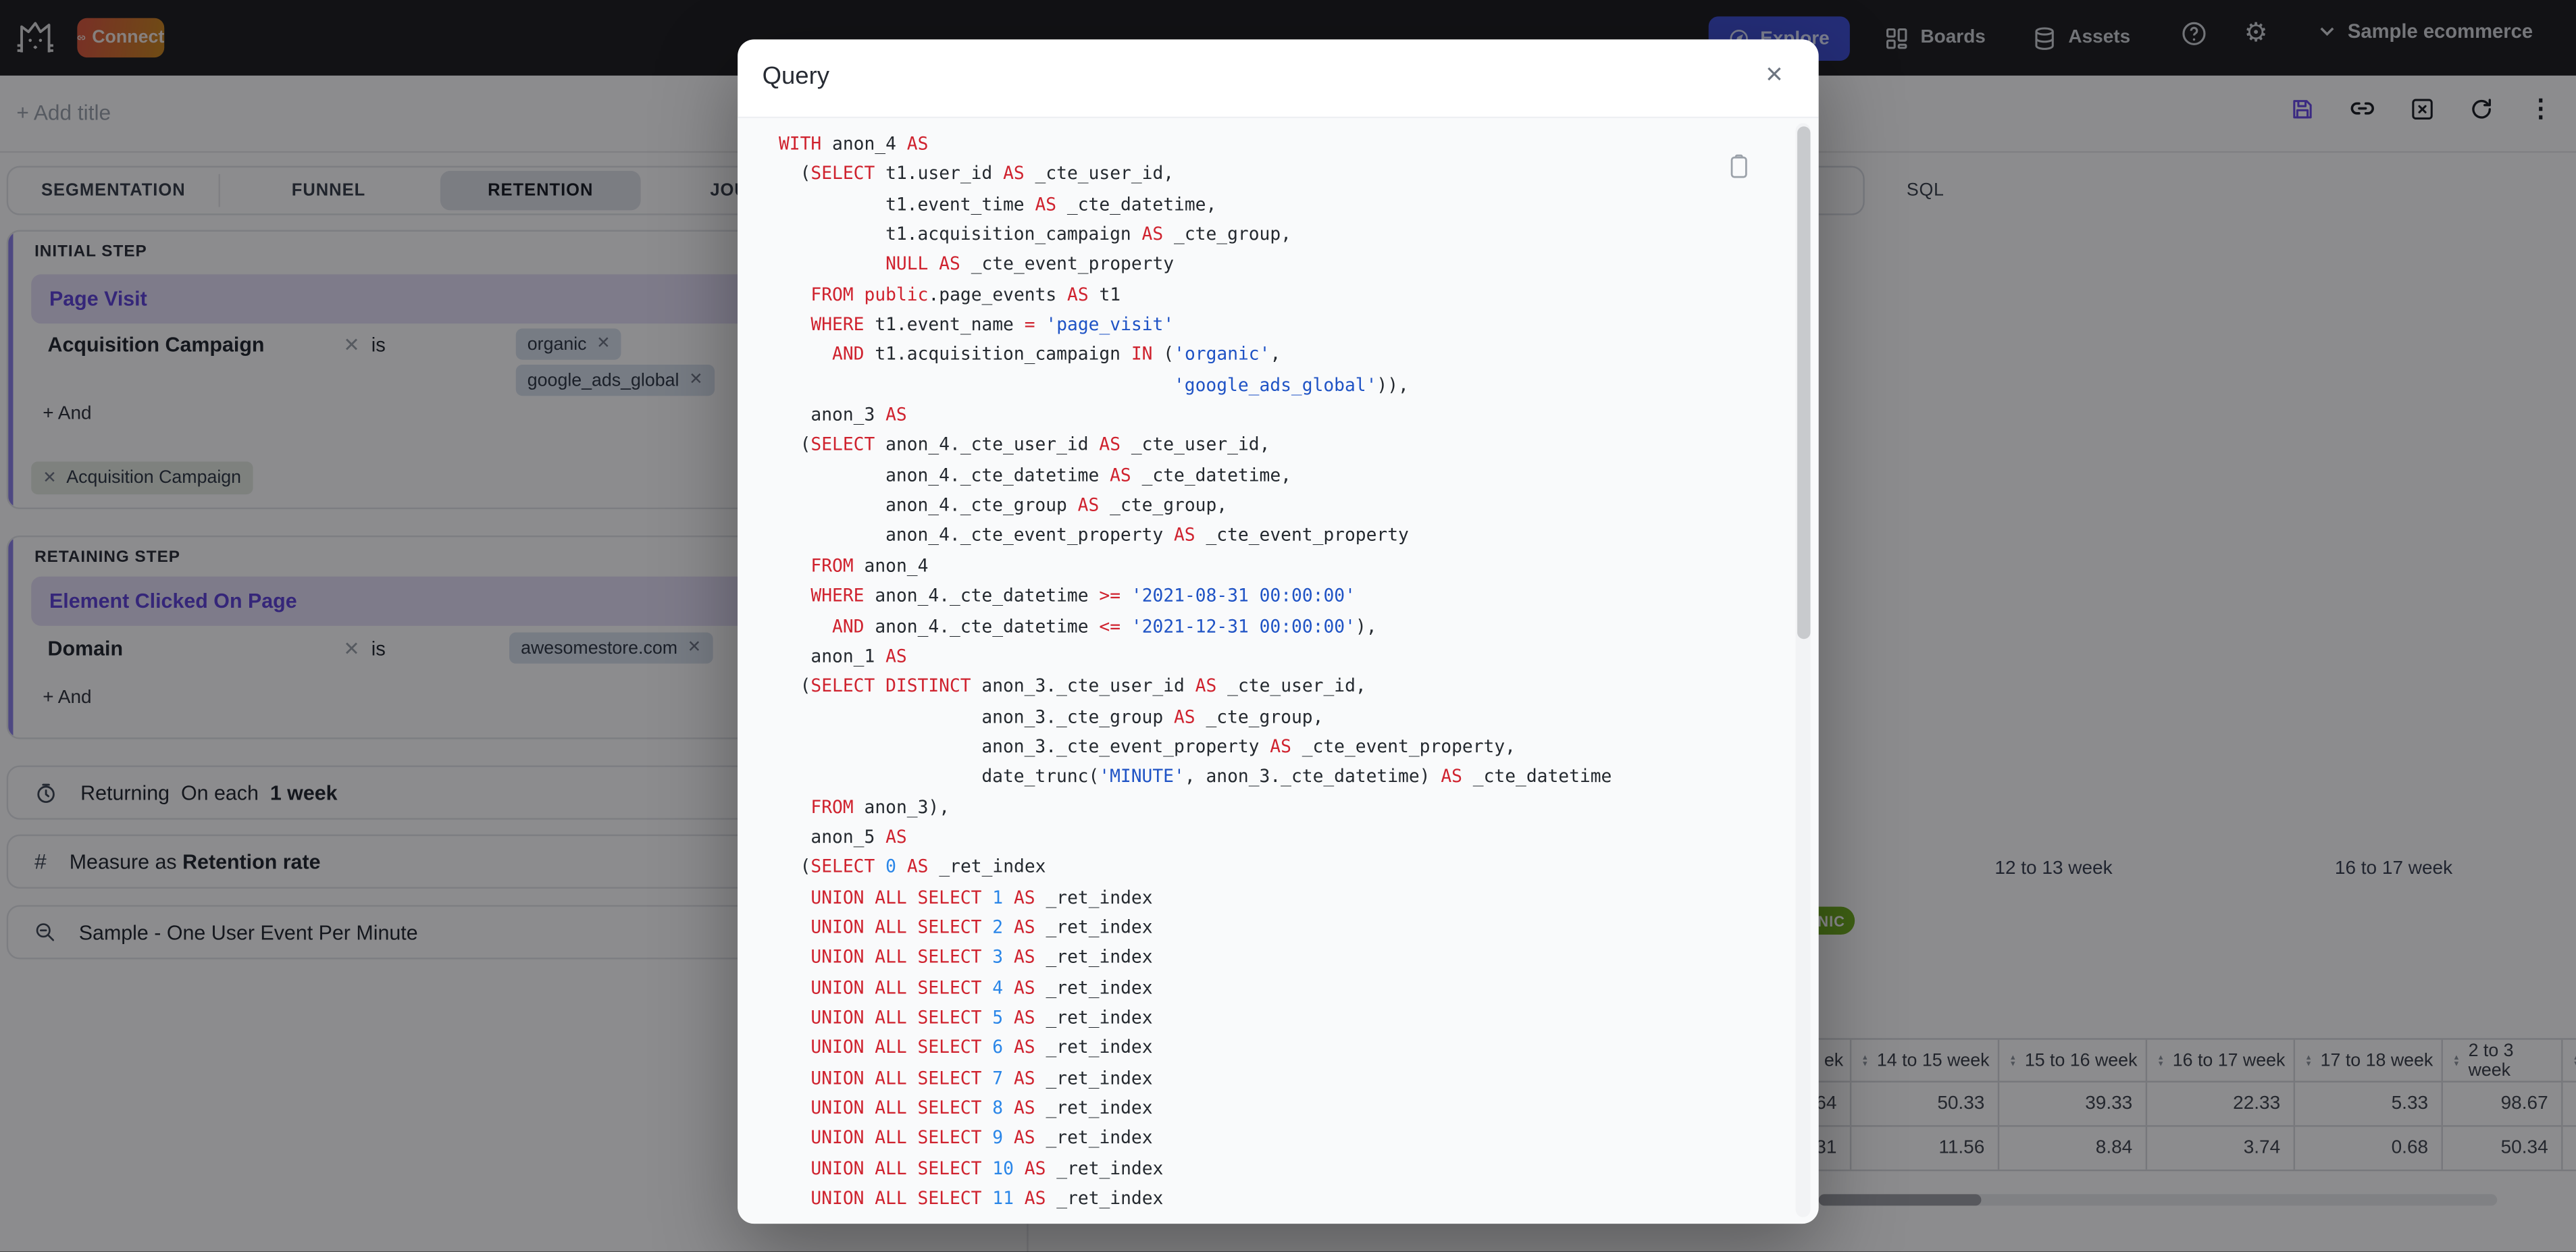 The width and height of the screenshot is (2576, 1252). What do you see at coordinates (1291, 385) in the screenshot?
I see `sql-code-line: 'google_ads_global')),` at bounding box center [1291, 385].